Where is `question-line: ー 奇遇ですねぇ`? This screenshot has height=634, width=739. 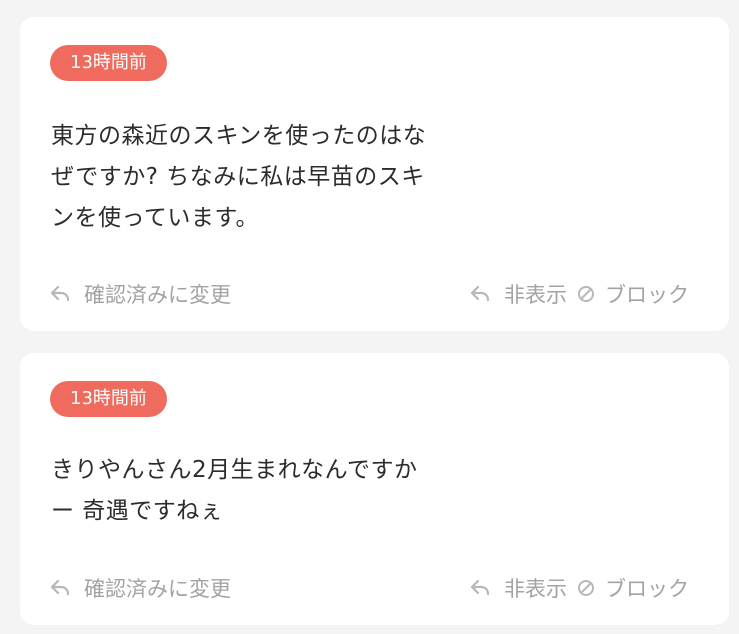 question-line: ー 奇遇ですねぇ is located at coordinates (137, 511).